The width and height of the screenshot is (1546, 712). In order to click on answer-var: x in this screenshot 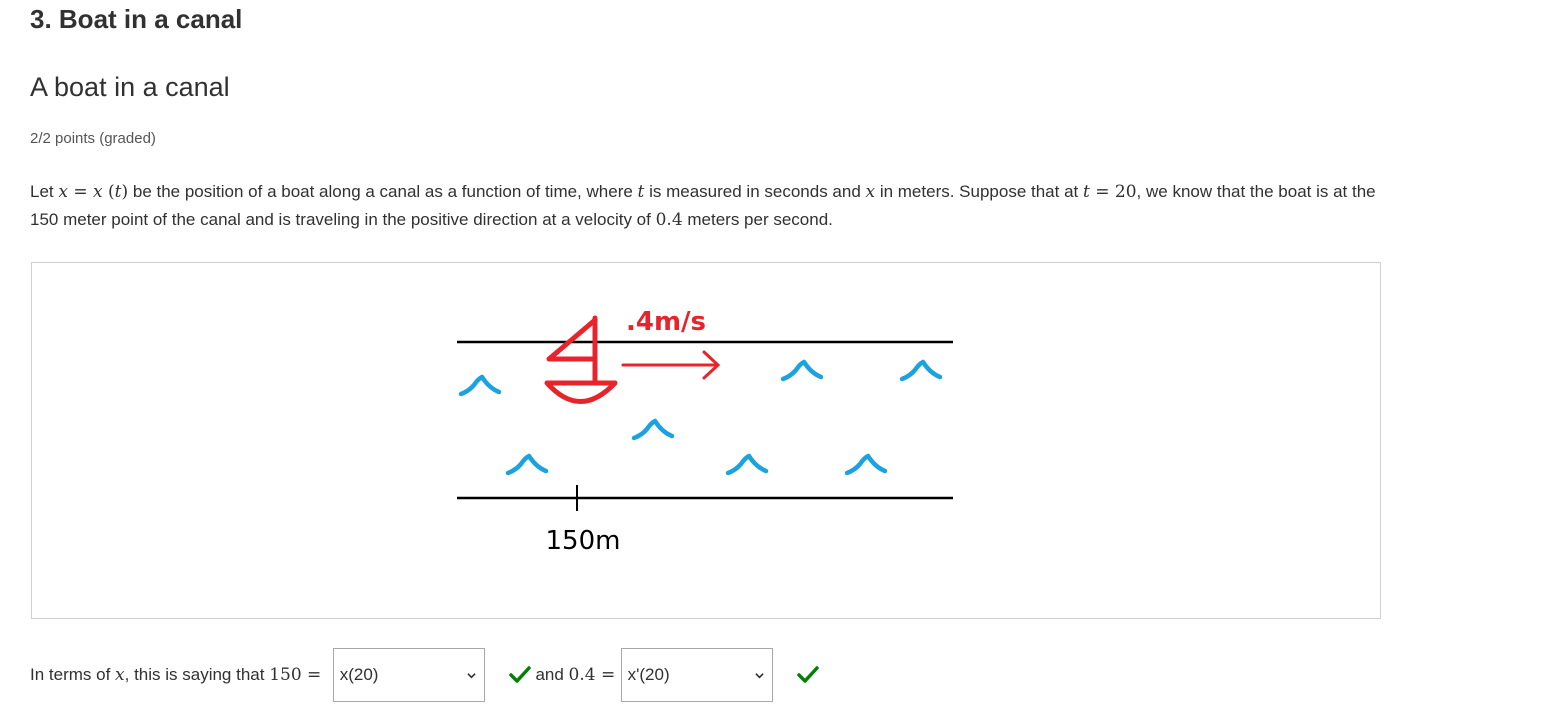, I will do `click(120, 675)`.